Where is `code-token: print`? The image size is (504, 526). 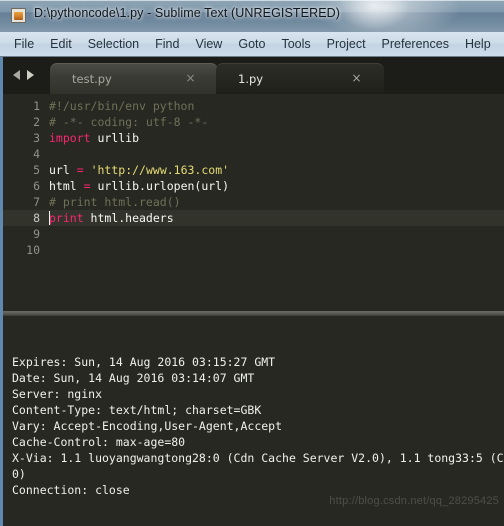 code-token: print is located at coordinates (66, 218).